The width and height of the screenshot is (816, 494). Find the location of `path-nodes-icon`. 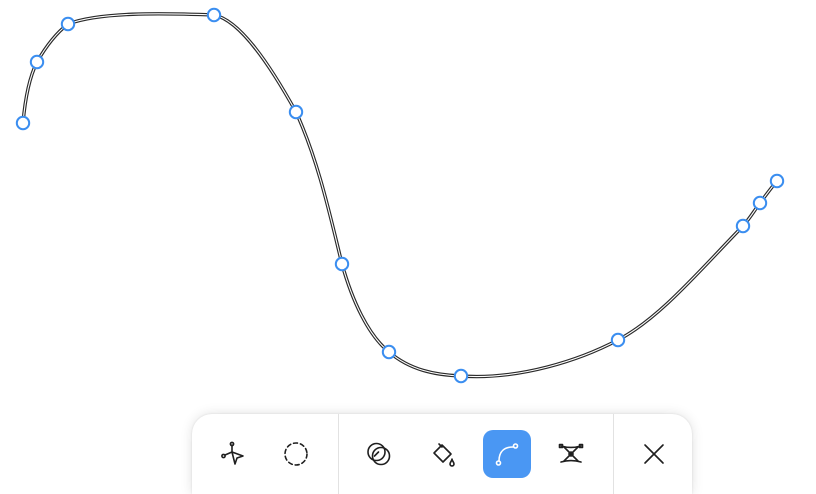

path-nodes-icon is located at coordinates (571, 453).